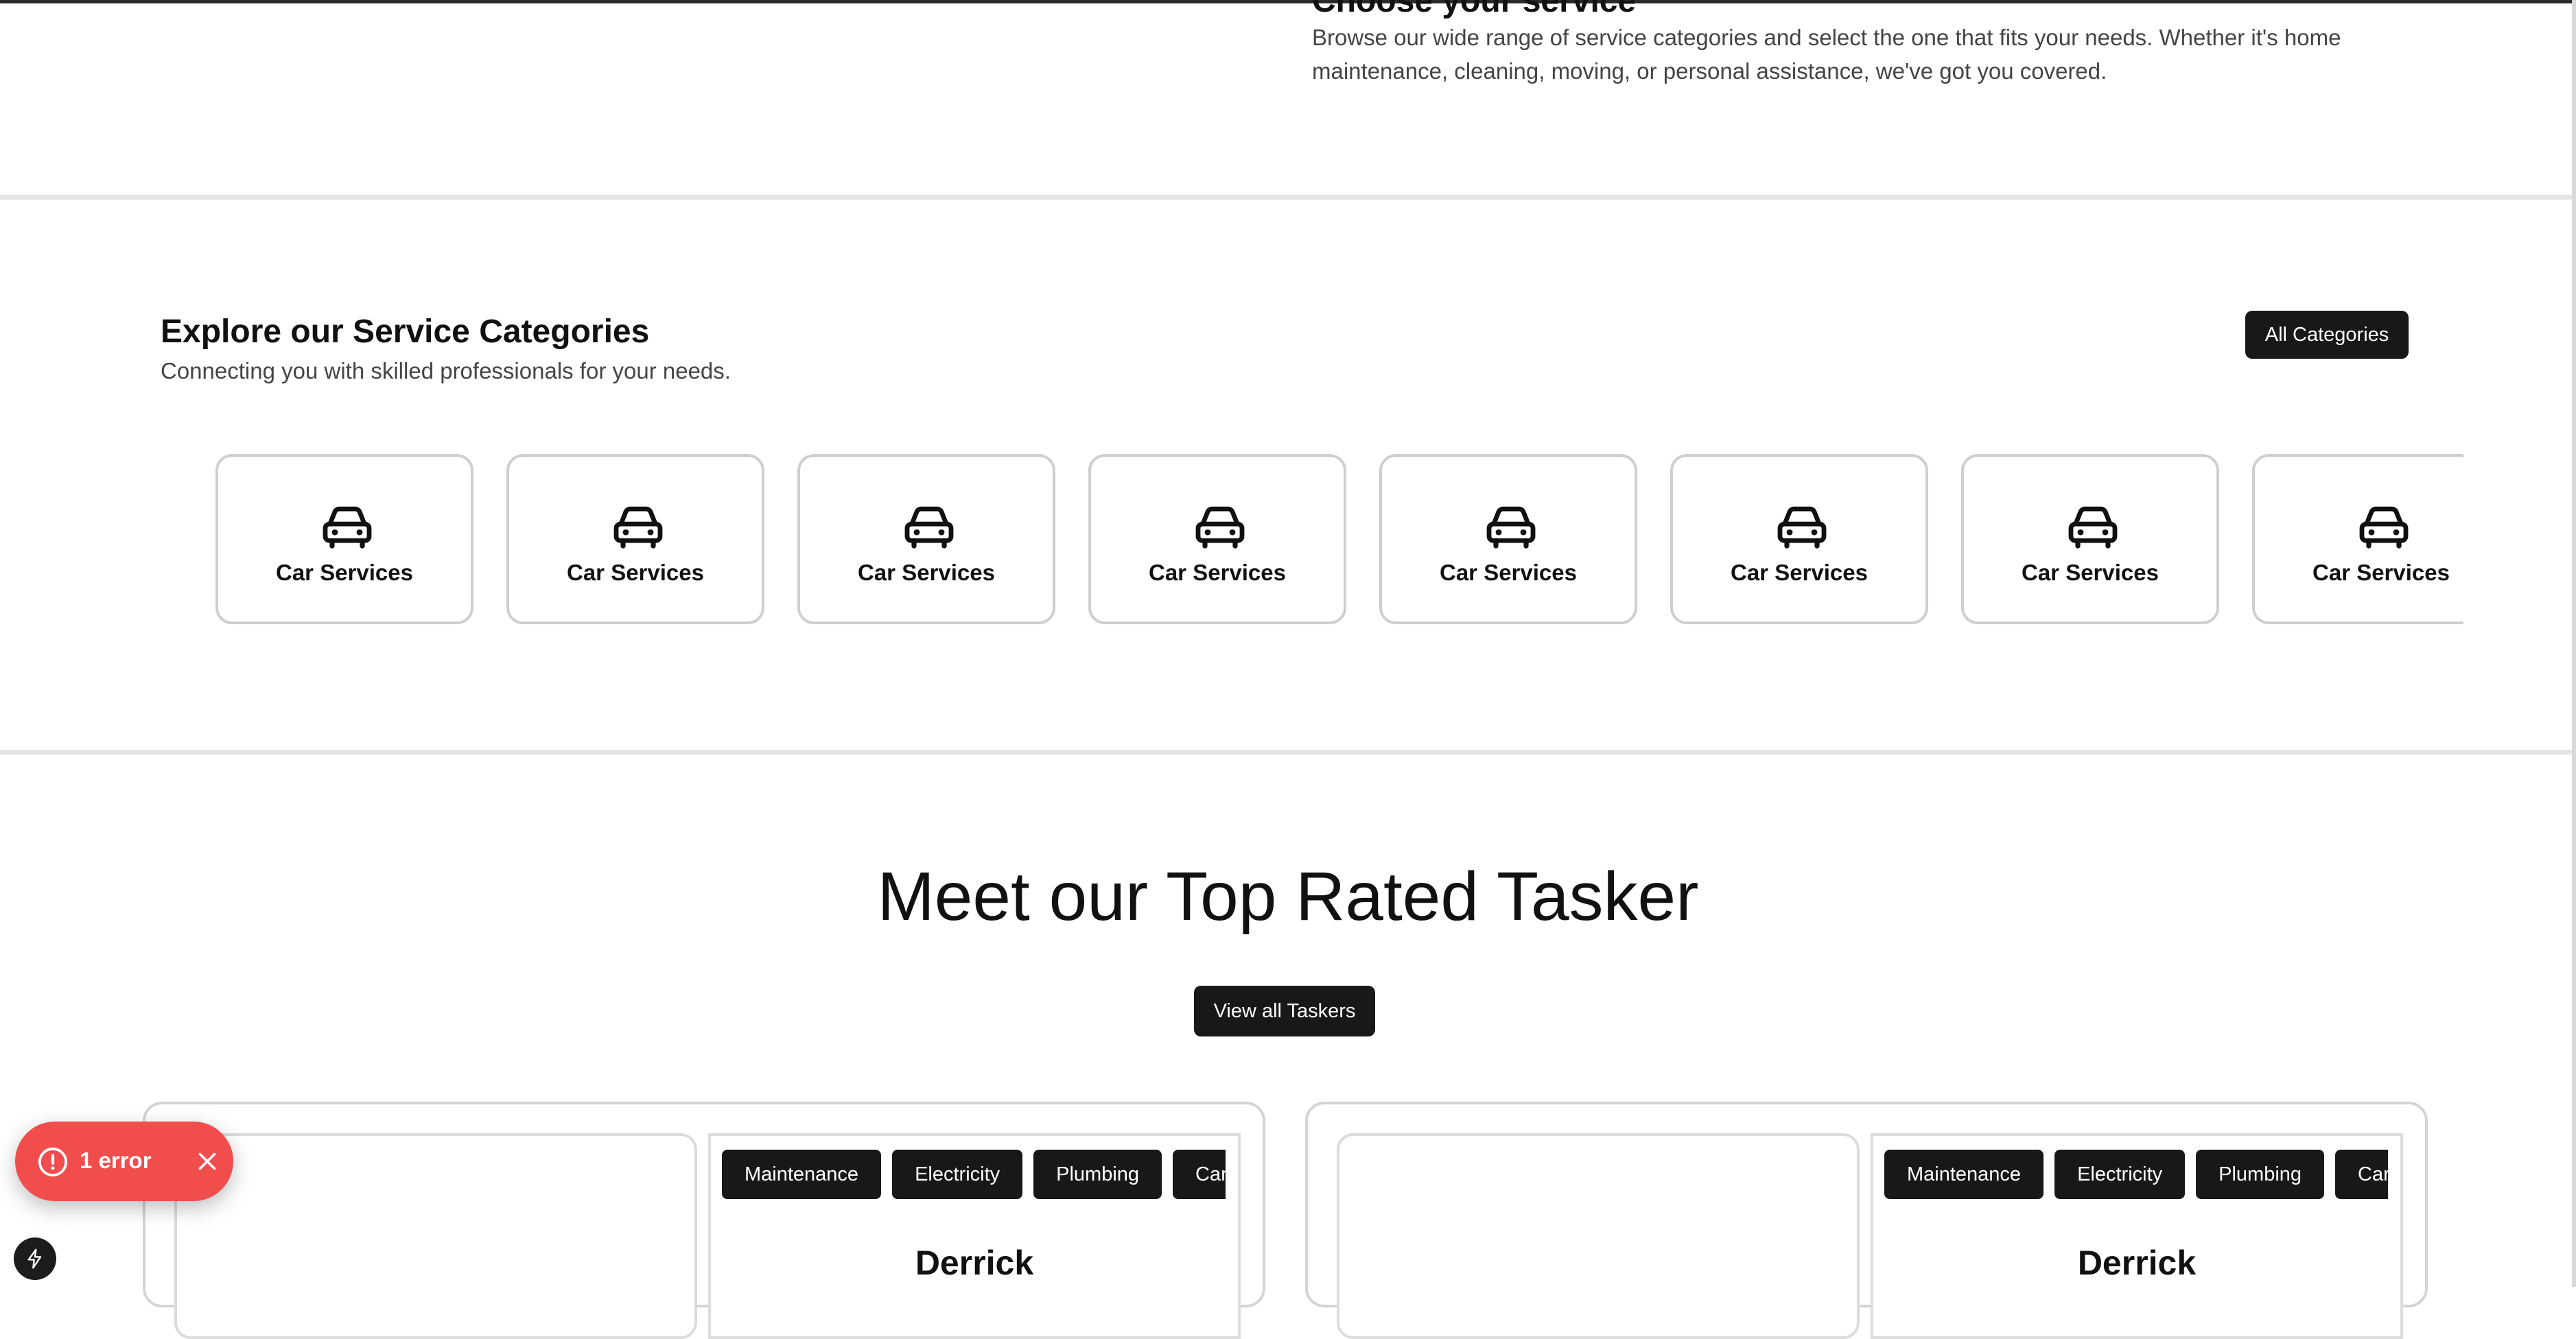 Image resolution: width=2576 pixels, height=1339 pixels. What do you see at coordinates (2574, 643) in the screenshot?
I see `page-edge` at bounding box center [2574, 643].